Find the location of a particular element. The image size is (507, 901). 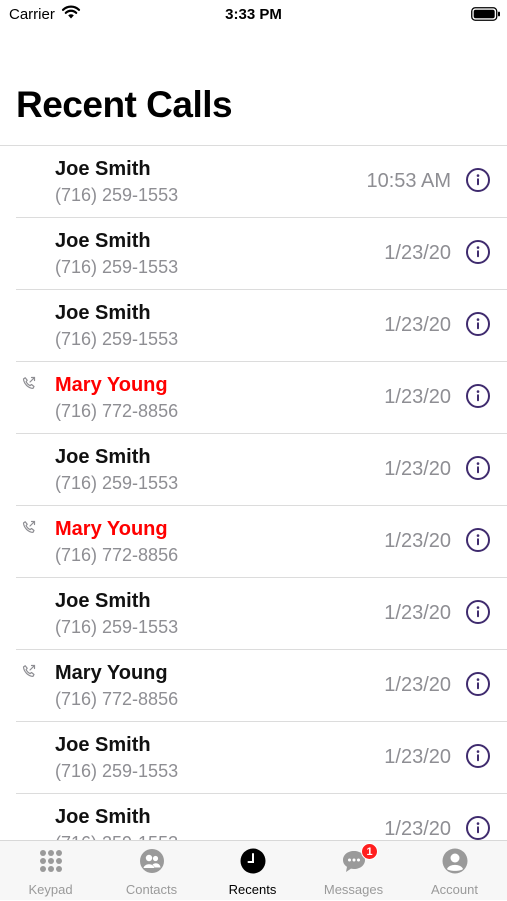

call-time: 10:53 AM is located at coordinates (408, 181).